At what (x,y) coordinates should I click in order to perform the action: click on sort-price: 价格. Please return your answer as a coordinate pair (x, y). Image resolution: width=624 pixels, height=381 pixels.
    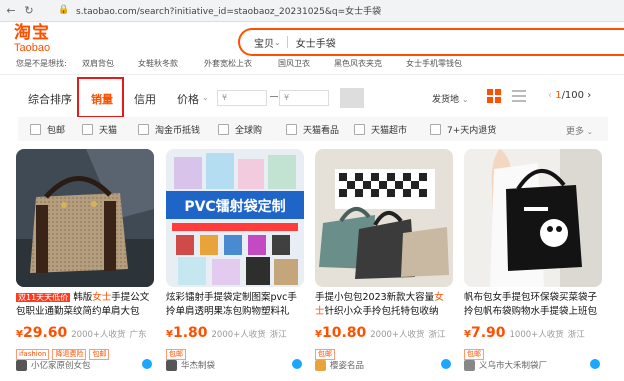
    Looking at the image, I should click on (188, 99).